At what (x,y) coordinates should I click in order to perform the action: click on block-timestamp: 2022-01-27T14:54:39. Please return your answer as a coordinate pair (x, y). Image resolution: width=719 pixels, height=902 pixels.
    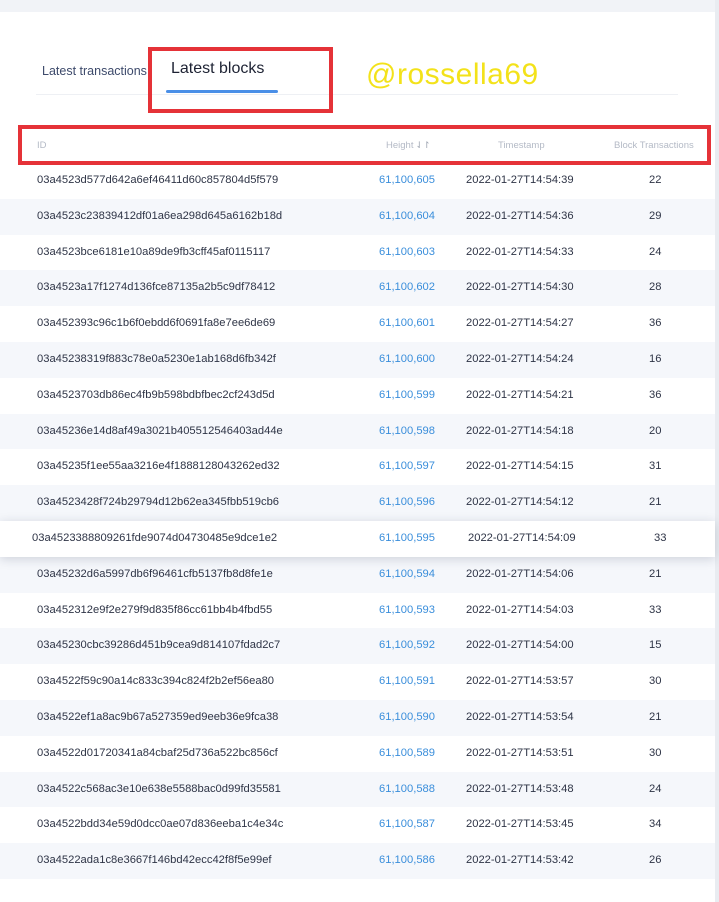
    Looking at the image, I should click on (520, 180).